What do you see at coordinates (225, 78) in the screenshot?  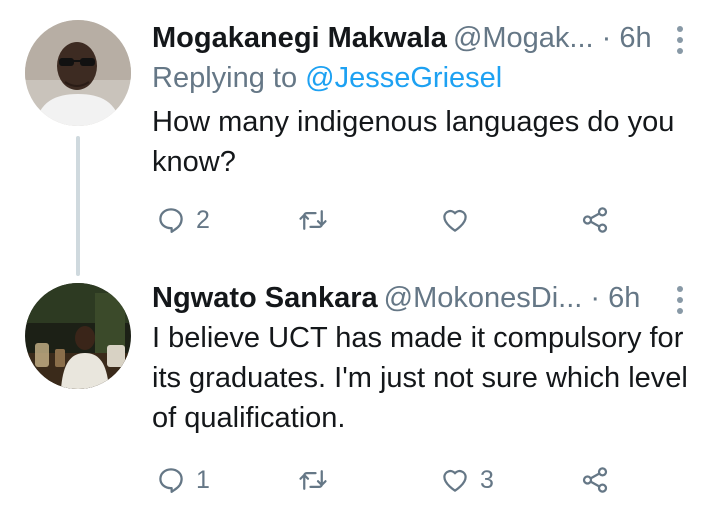 I see `replying-to-label: Replying to` at bounding box center [225, 78].